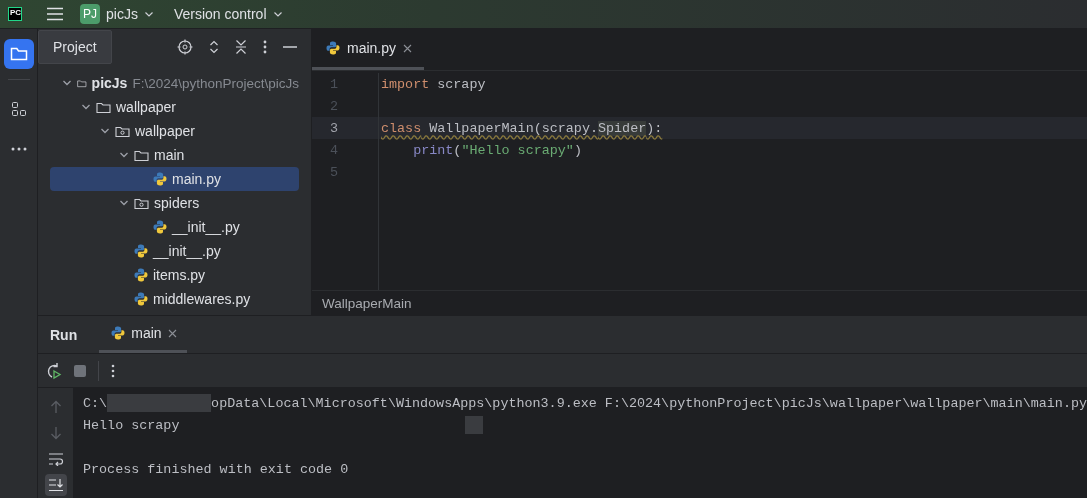  What do you see at coordinates (521, 128) in the screenshot?
I see `code-line: class WallpaperMain(scrapy.Spider):` at bounding box center [521, 128].